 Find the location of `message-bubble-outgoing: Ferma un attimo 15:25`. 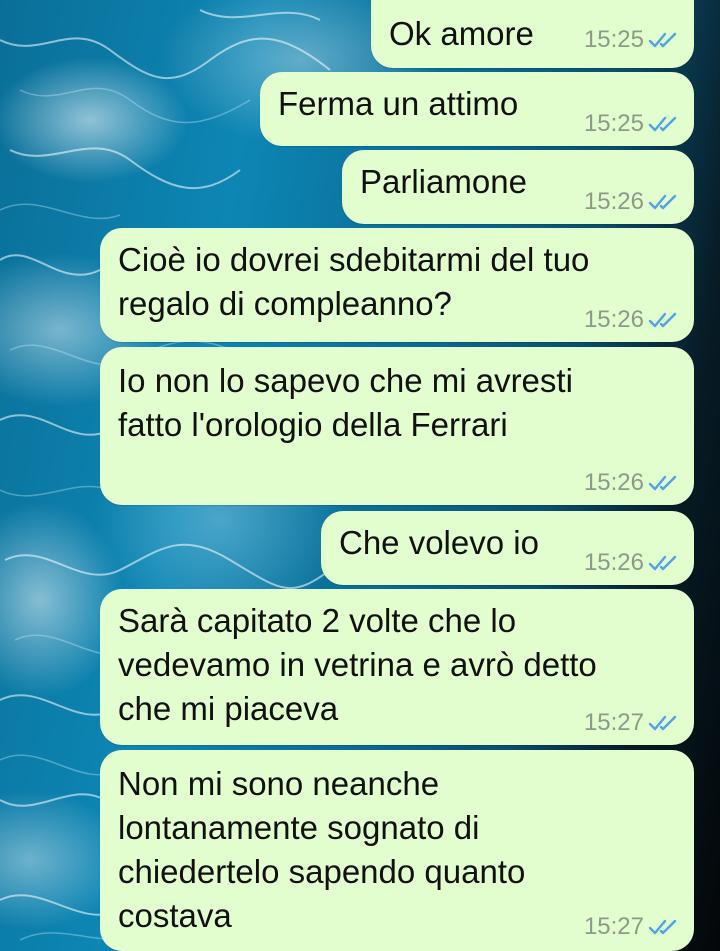

message-bubble-outgoing: Ferma un attimo 15:25 is located at coordinates (477, 109).